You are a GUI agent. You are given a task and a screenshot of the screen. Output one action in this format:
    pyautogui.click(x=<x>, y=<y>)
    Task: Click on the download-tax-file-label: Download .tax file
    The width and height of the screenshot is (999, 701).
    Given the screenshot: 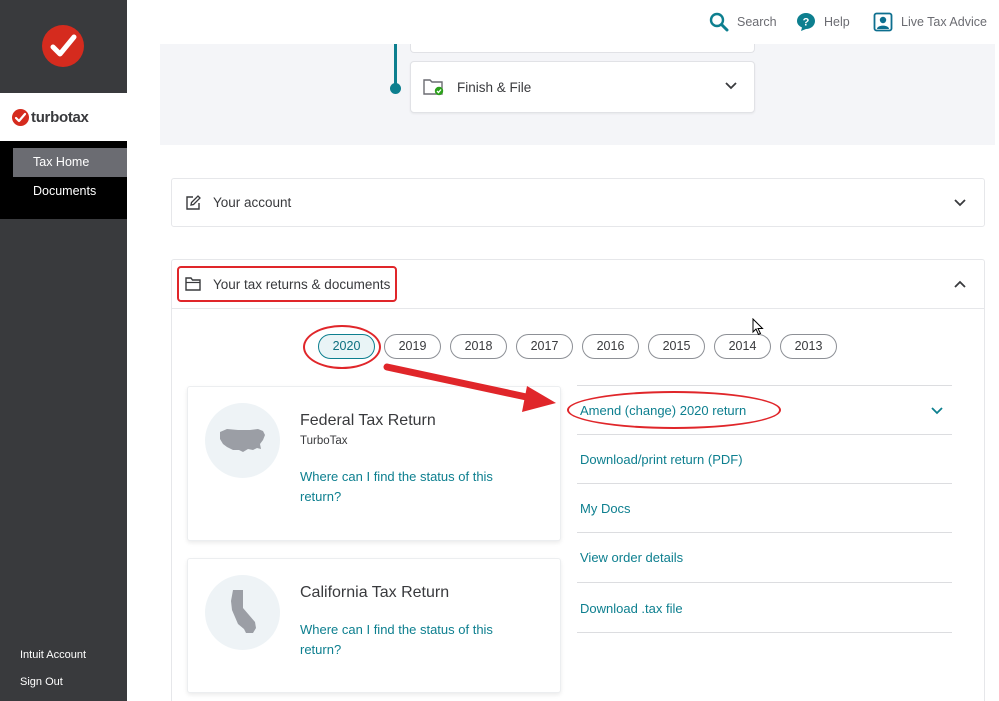 What is the action you would take?
    pyautogui.click(x=631, y=608)
    